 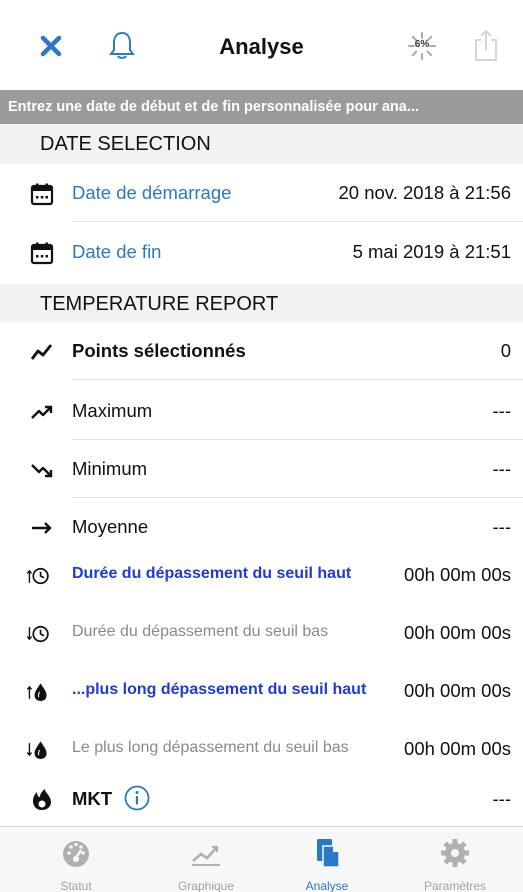 I want to click on share-icon, so click(x=486, y=45).